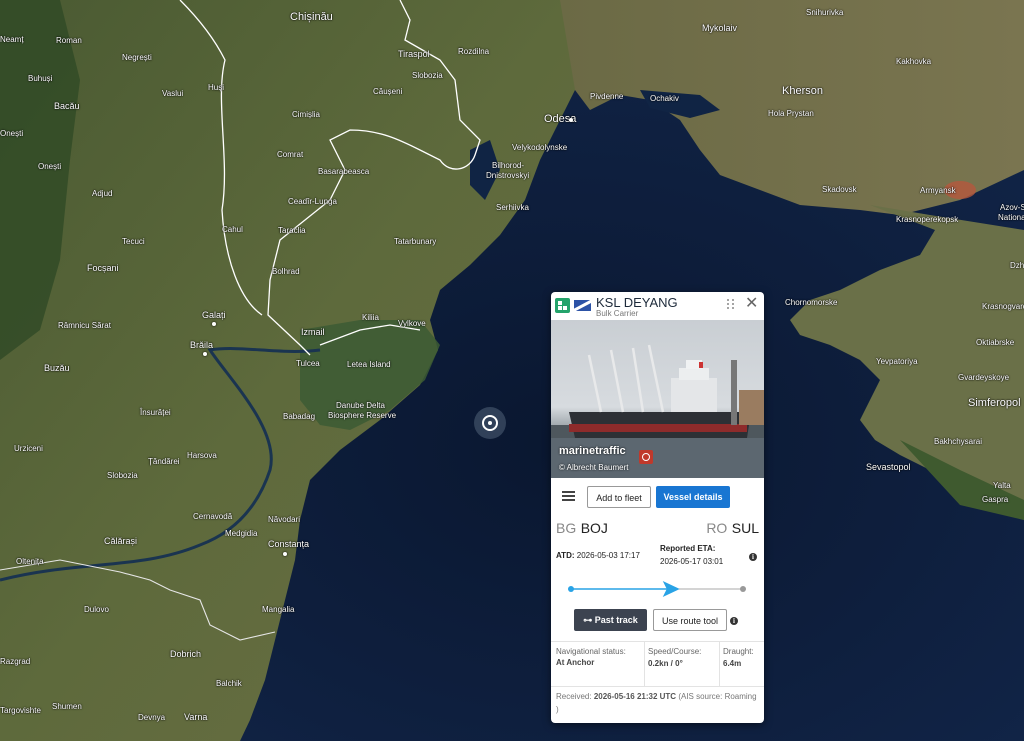 This screenshot has width=1024, height=741. I want to click on menu-icon, so click(568, 496).